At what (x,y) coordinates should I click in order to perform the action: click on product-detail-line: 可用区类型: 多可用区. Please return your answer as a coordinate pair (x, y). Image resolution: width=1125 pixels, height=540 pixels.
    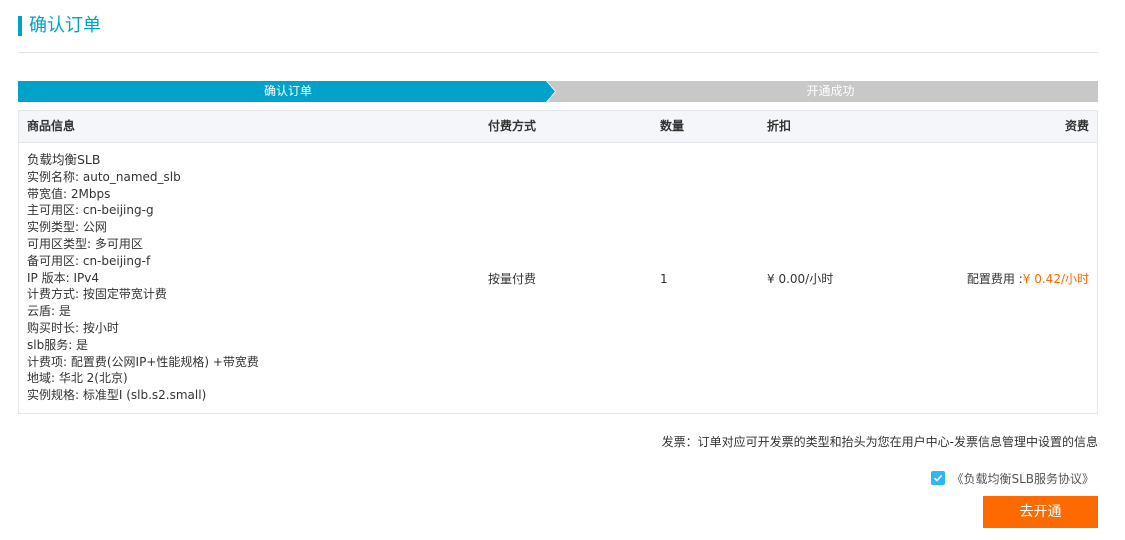
    Looking at the image, I should click on (85, 243).